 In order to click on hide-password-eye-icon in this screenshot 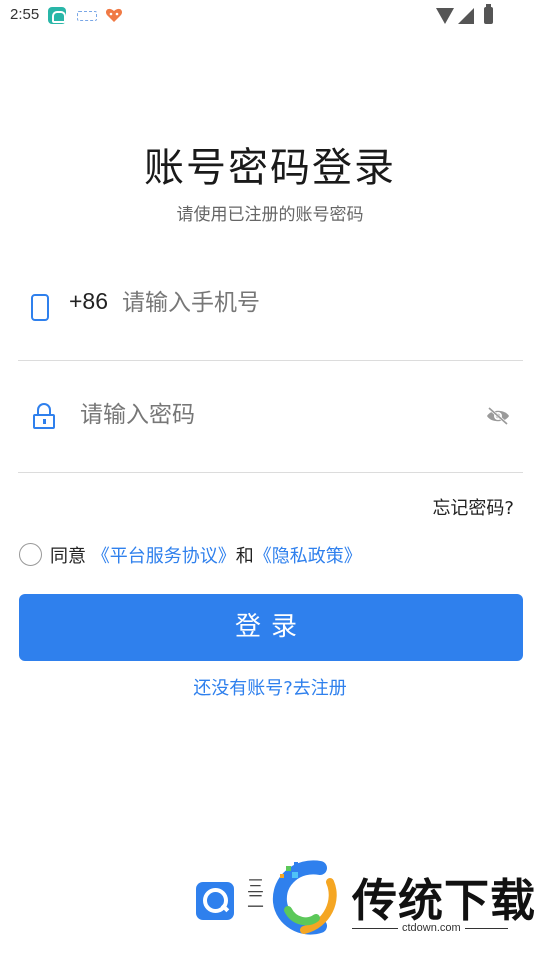, I will do `click(498, 416)`.